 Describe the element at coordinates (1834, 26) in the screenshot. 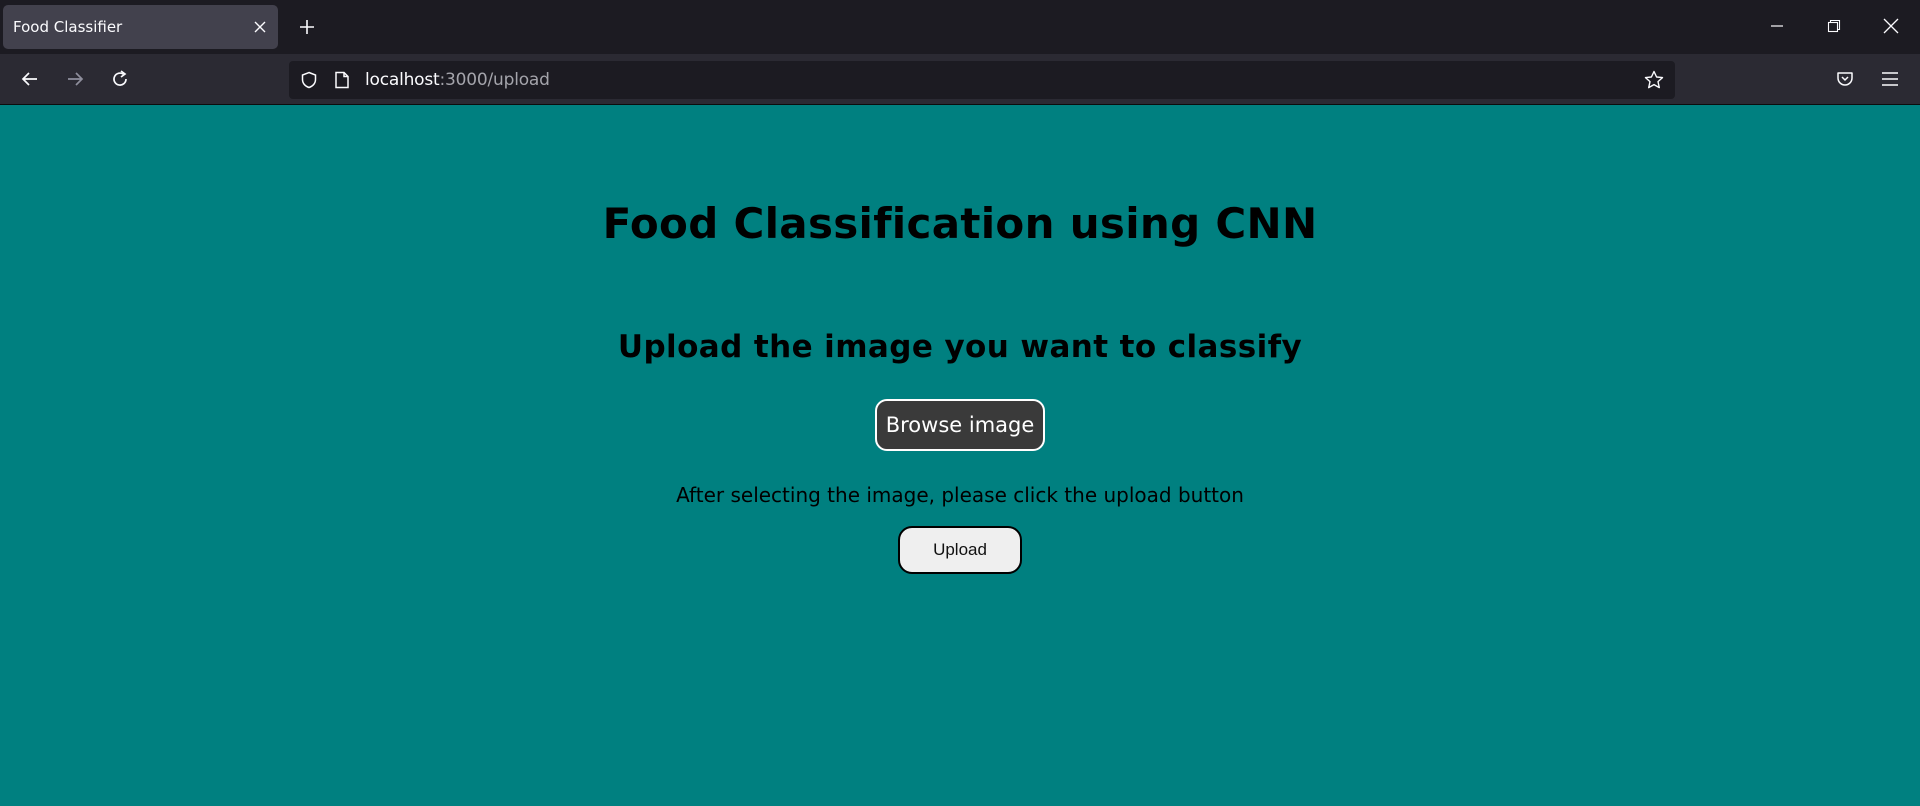

I see `restore-icon` at that location.